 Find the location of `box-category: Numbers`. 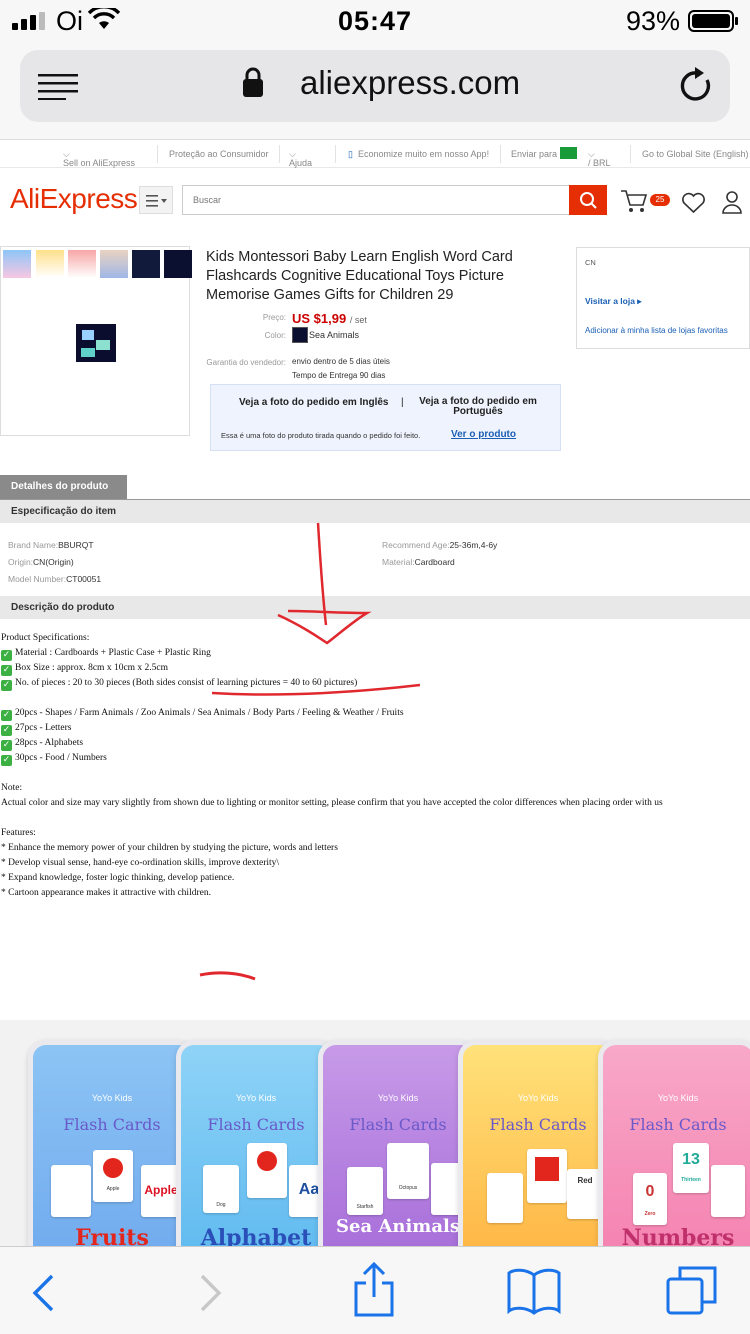

box-category: Numbers is located at coordinates (678, 1235).